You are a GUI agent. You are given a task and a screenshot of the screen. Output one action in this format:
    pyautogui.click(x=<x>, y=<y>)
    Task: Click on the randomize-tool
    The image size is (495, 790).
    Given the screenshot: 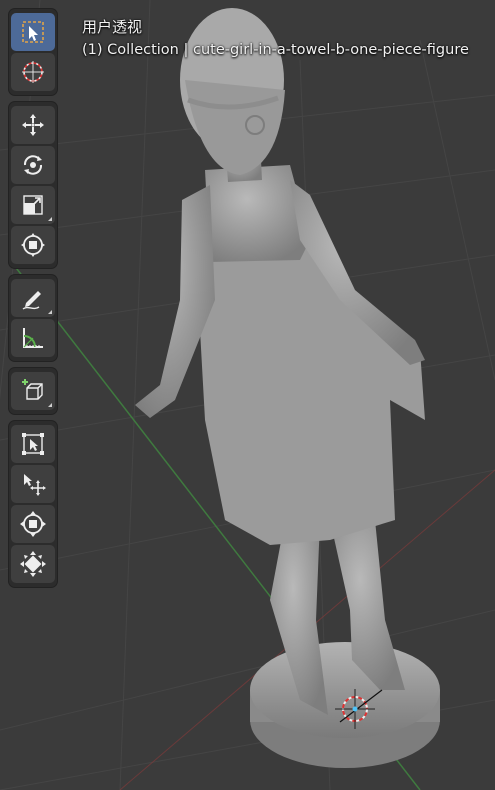 What is the action you would take?
    pyautogui.click(x=33, y=564)
    